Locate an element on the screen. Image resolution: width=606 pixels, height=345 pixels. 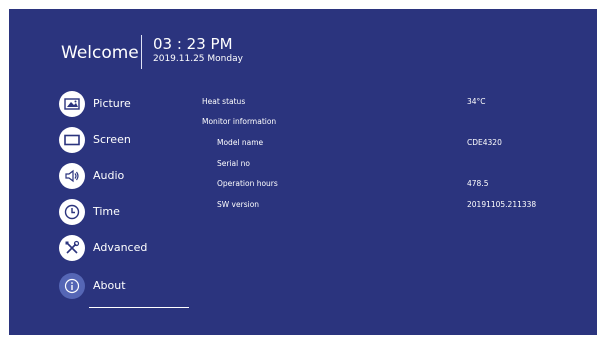
menu-label-time: Time is located at coordinates (106, 211).